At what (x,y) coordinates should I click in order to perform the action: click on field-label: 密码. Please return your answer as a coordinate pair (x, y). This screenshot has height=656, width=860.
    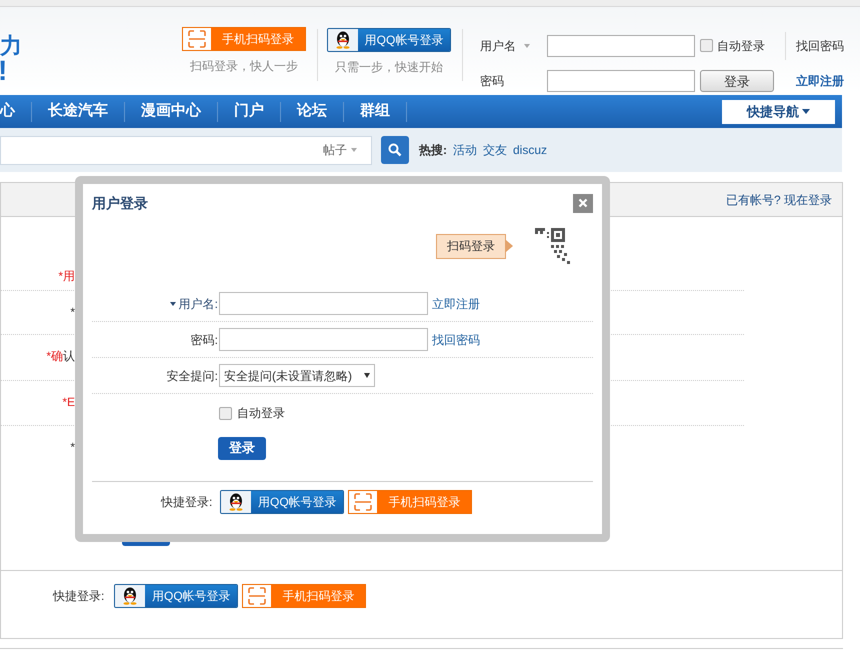
    Looking at the image, I should click on (492, 81).